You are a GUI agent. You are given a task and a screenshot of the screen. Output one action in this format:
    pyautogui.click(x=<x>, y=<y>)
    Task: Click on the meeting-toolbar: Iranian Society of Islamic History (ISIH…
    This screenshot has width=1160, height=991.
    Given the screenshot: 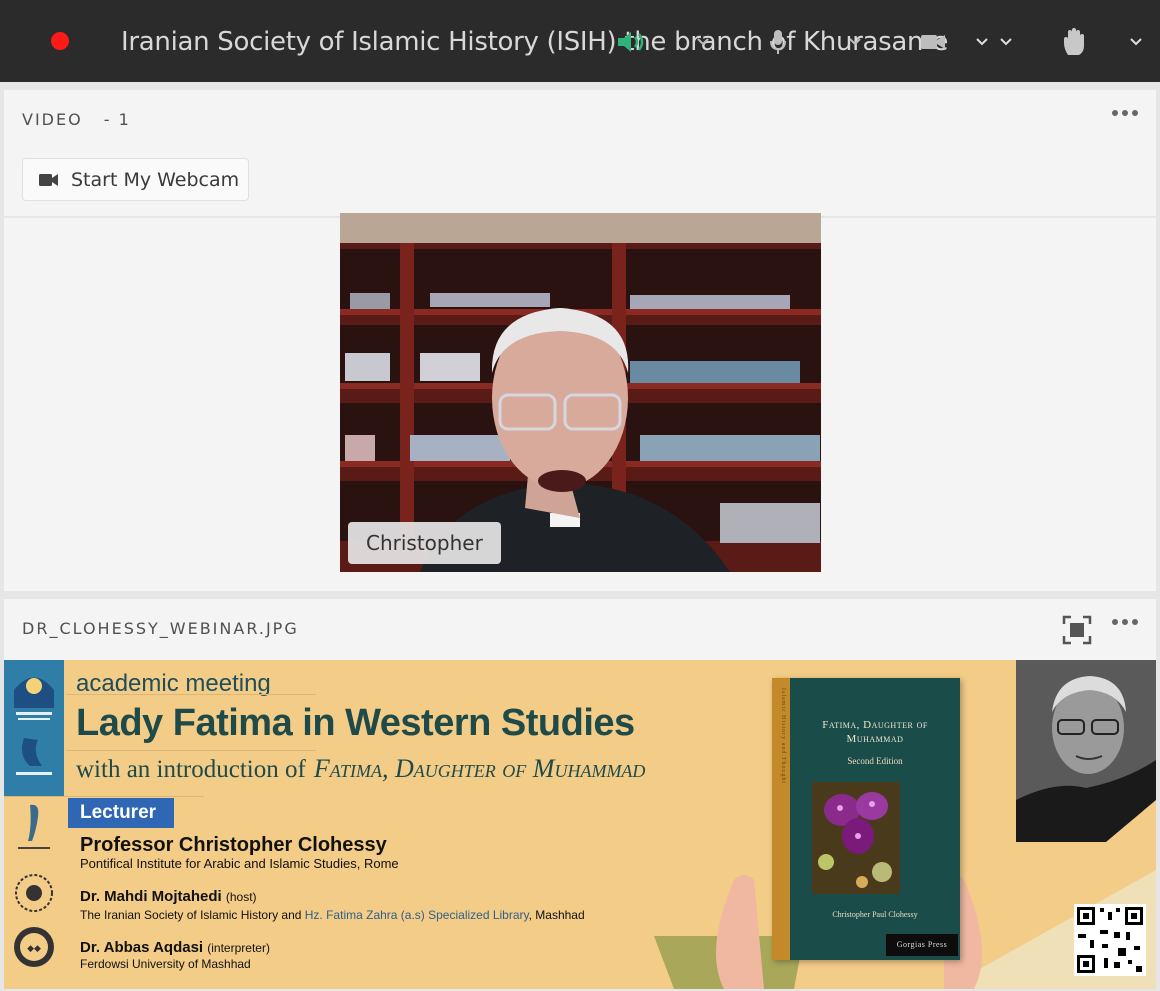 What is the action you would take?
    pyautogui.click(x=580, y=41)
    